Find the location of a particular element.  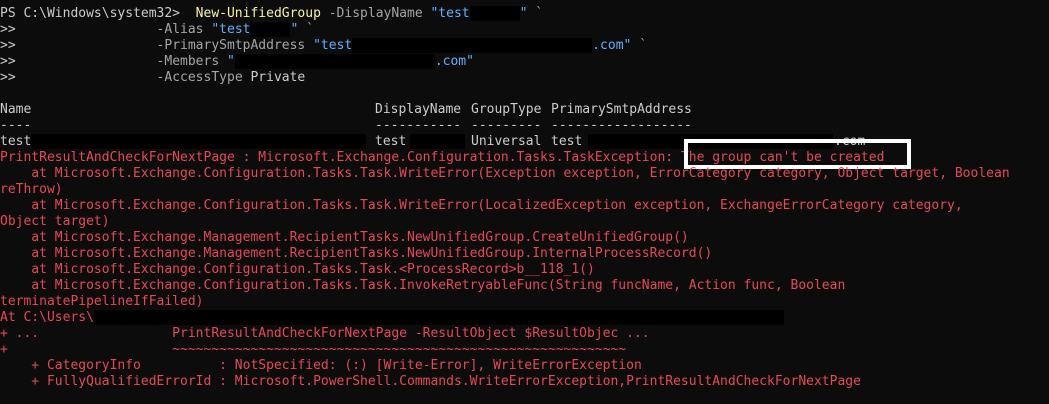

value-alias: "test is located at coordinates (231, 29).